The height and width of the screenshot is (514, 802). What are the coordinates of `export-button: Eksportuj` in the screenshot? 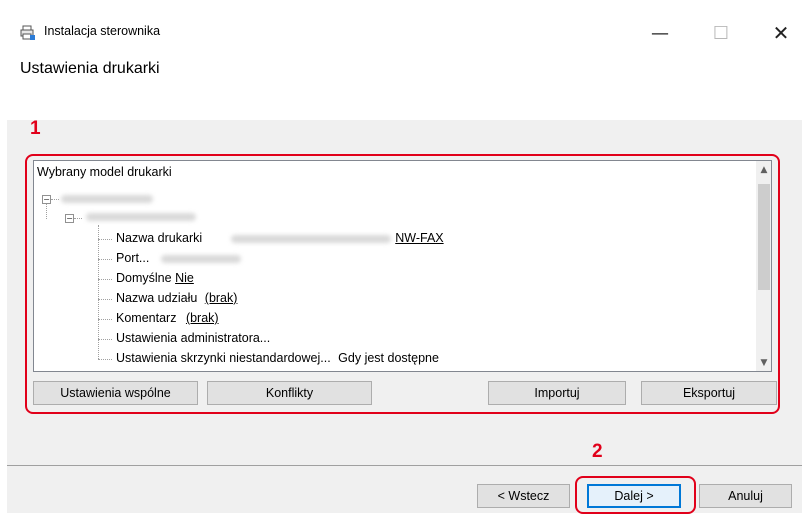 It's located at (709, 393).